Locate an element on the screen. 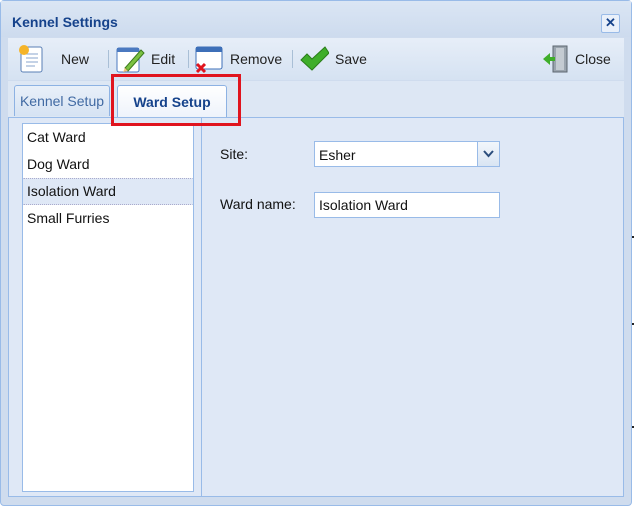 Image resolution: width=634 pixels, height=508 pixels. close-label: Close is located at coordinates (593, 59).